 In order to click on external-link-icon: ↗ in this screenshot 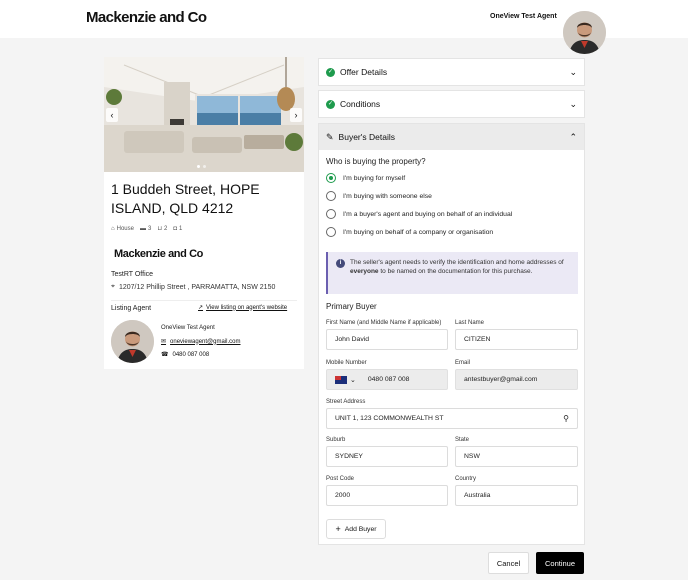, I will do `click(201, 308)`.